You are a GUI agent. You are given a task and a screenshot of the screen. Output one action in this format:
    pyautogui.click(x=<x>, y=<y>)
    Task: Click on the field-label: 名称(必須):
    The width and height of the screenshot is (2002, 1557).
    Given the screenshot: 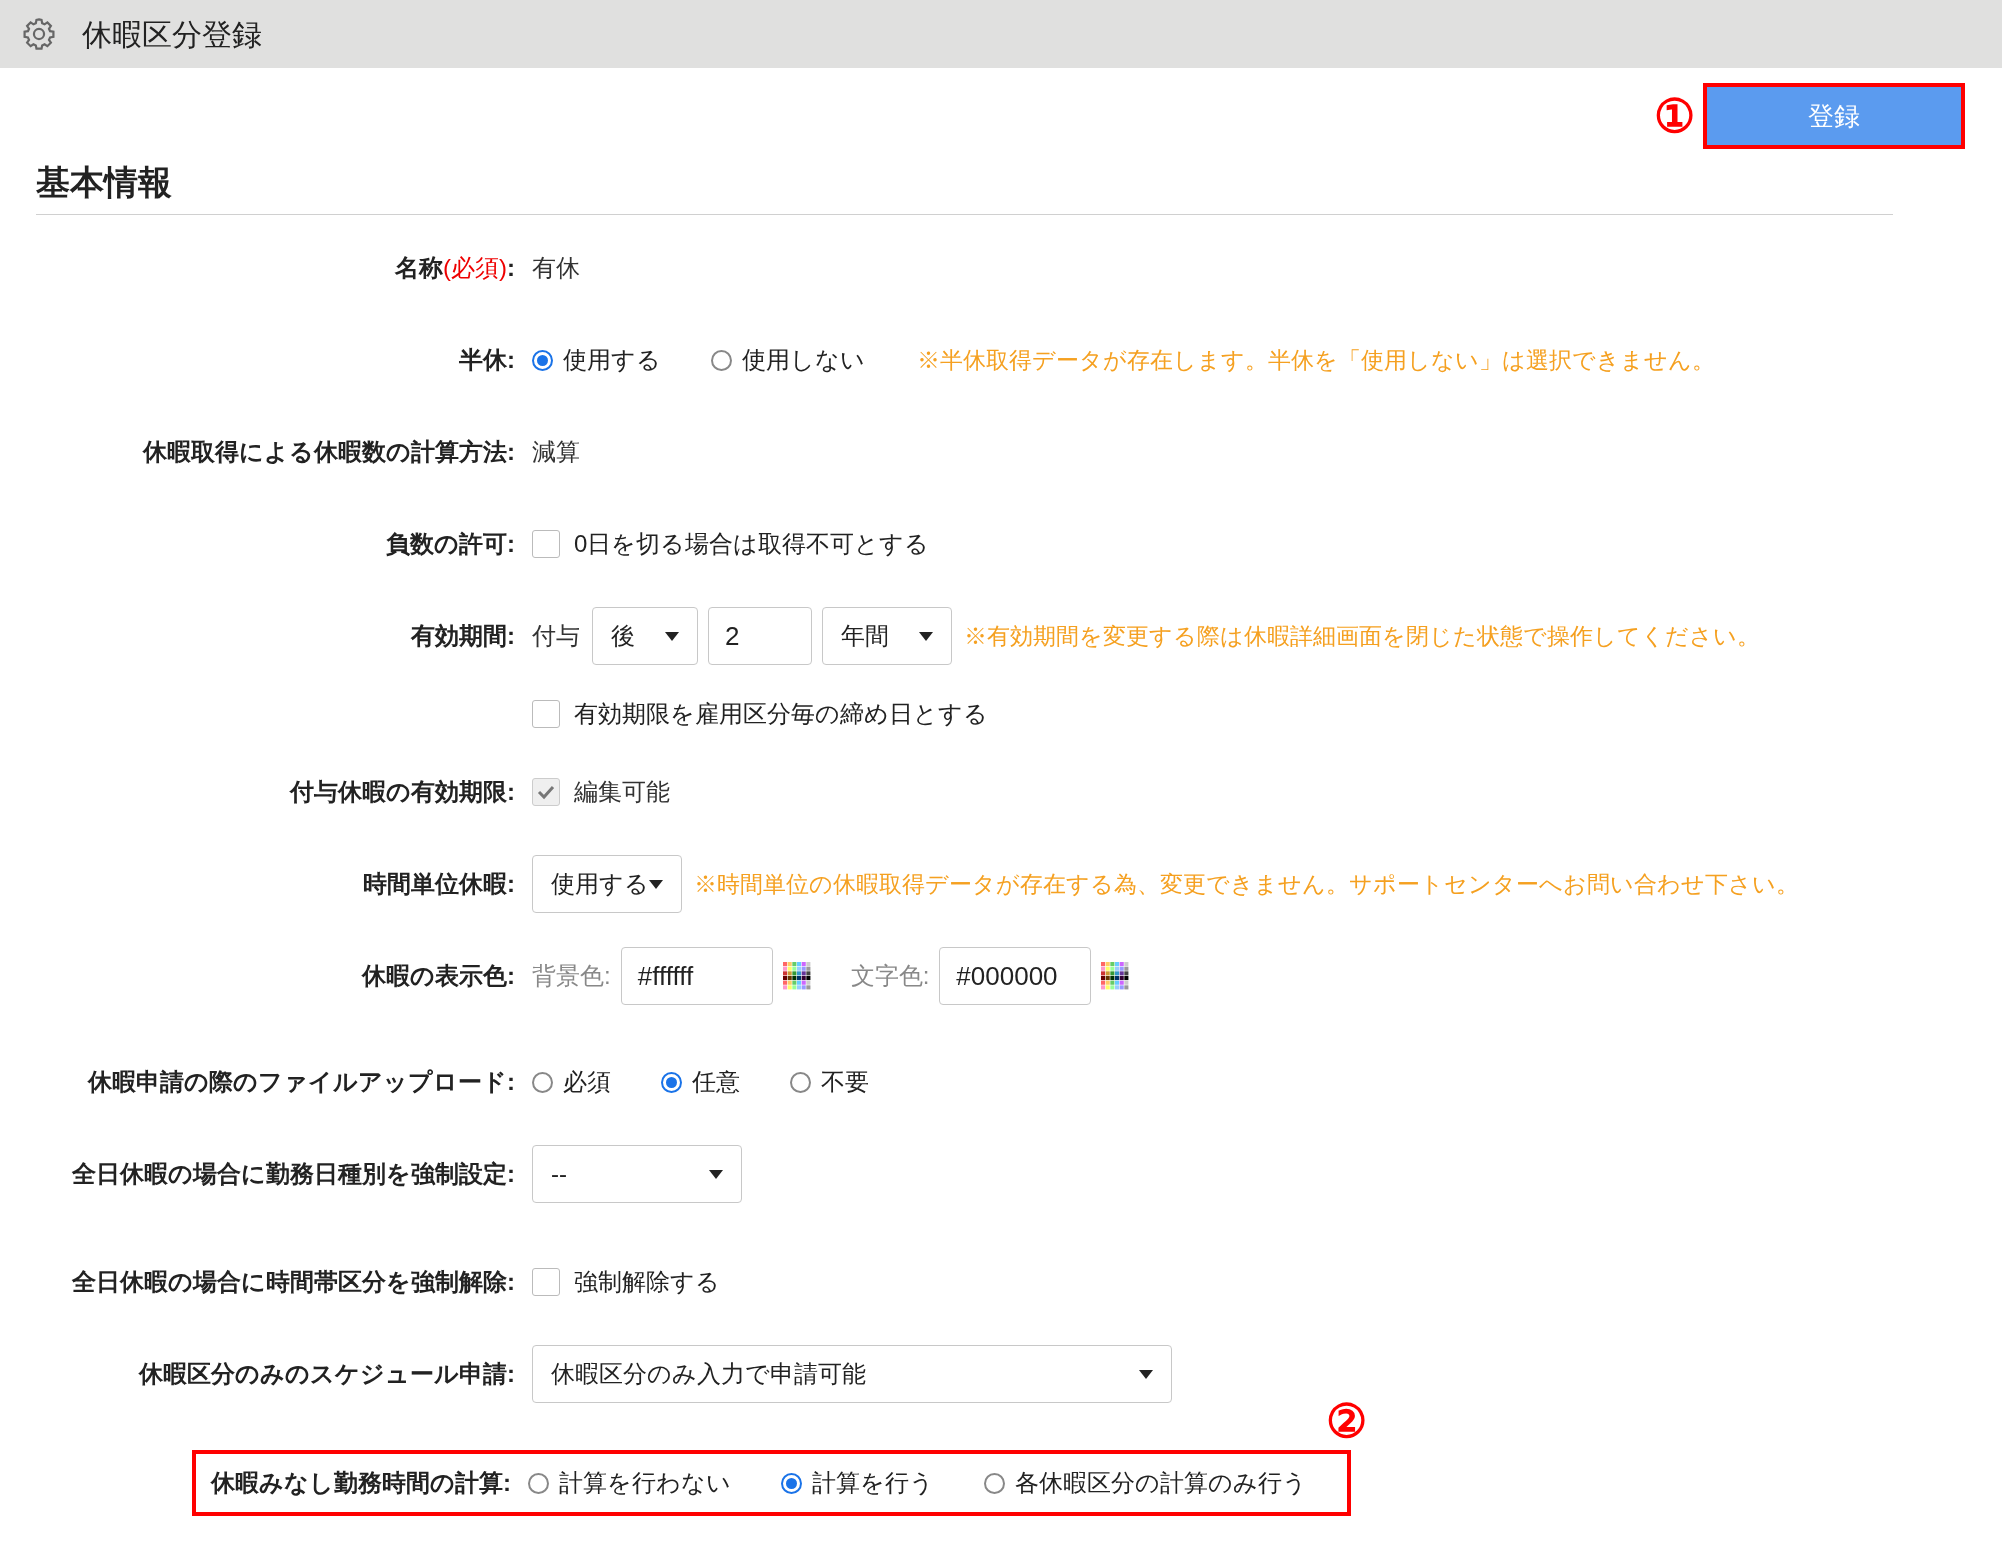 What is the action you would take?
    pyautogui.click(x=455, y=268)
    